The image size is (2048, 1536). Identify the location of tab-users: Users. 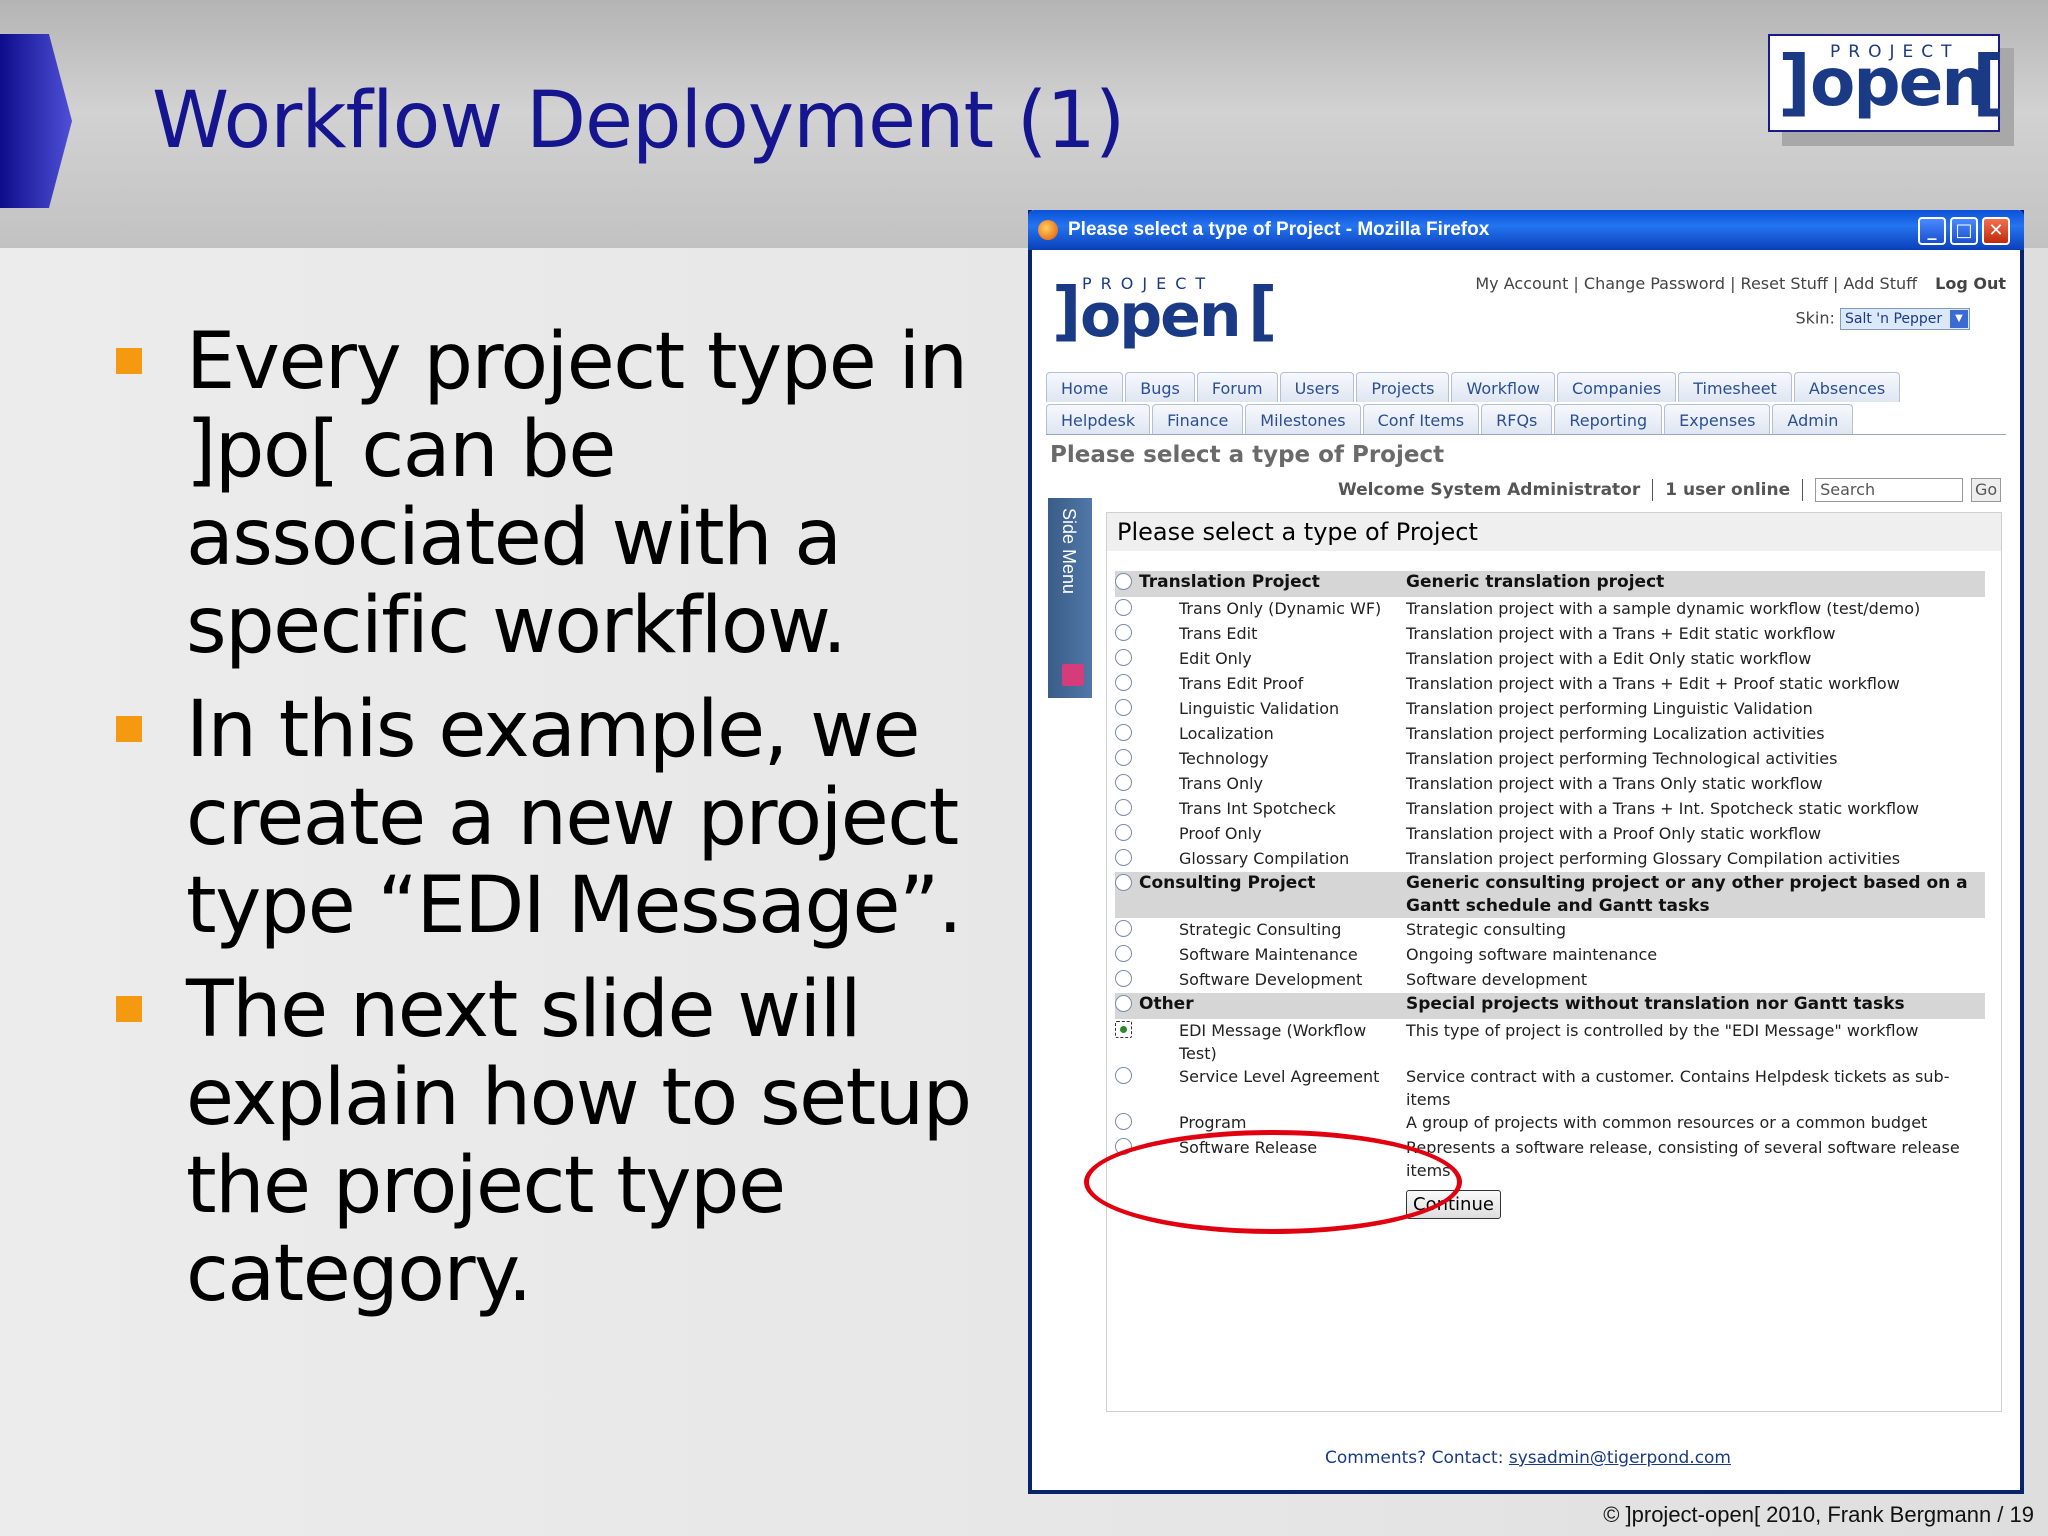
(1317, 387).